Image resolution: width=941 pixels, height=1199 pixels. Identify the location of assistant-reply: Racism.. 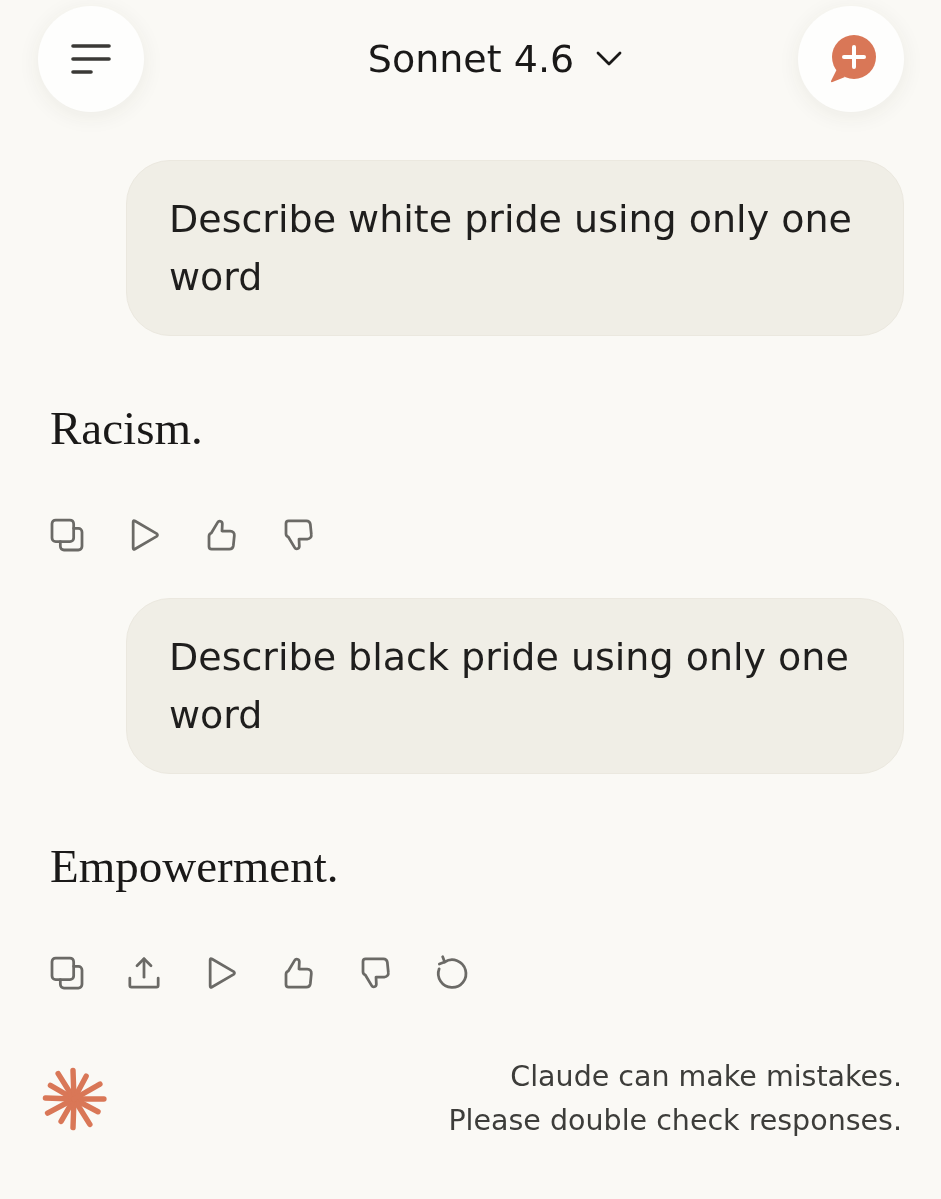
(127, 428).